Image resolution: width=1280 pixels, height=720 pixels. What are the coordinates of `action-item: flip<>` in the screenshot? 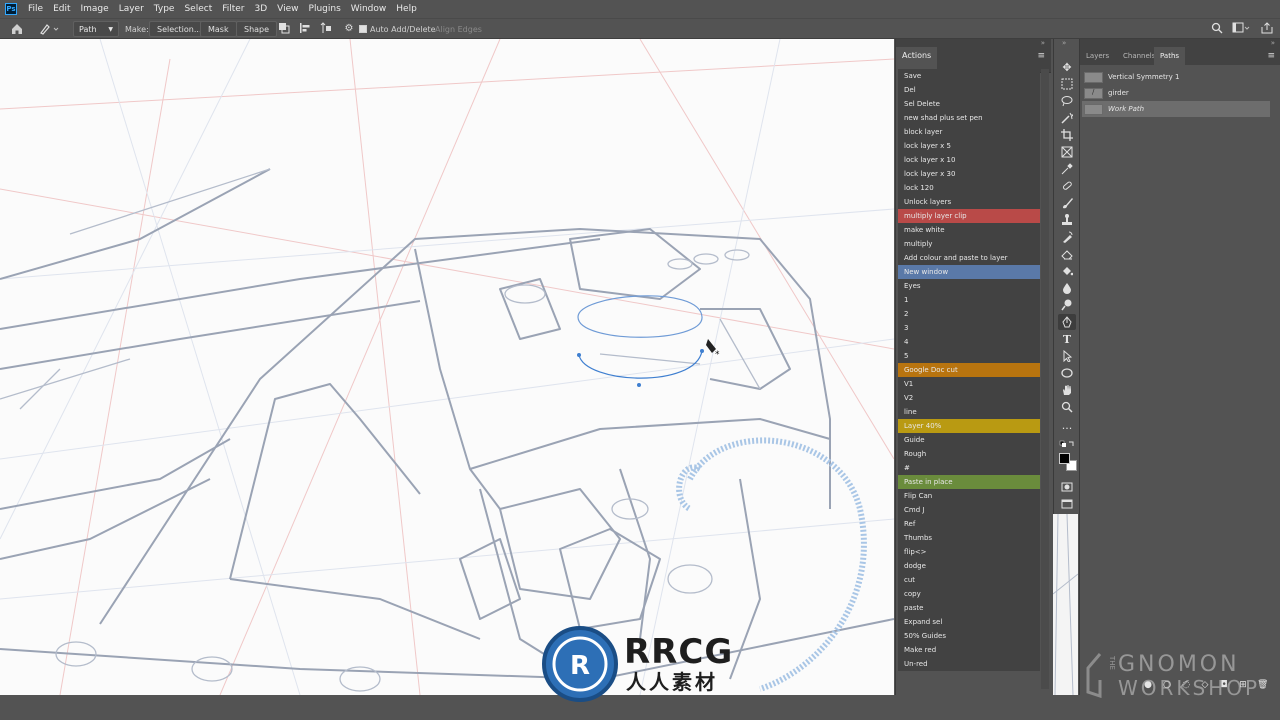 It's located at (969, 552).